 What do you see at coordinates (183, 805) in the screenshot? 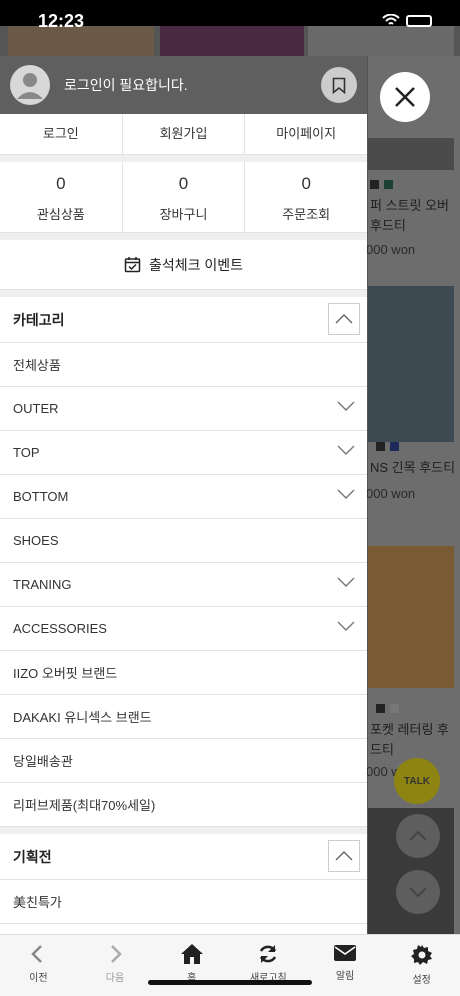
I see `category-item: 리퍼브제품(최대70%세일)` at bounding box center [183, 805].